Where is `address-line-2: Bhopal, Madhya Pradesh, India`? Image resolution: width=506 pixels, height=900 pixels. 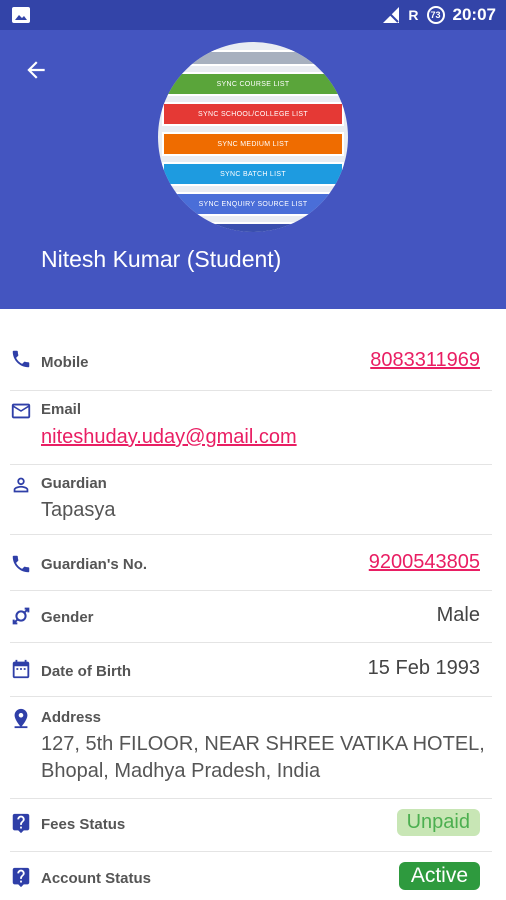 address-line-2: Bhopal, Madhya Pradesh, India is located at coordinates (181, 771).